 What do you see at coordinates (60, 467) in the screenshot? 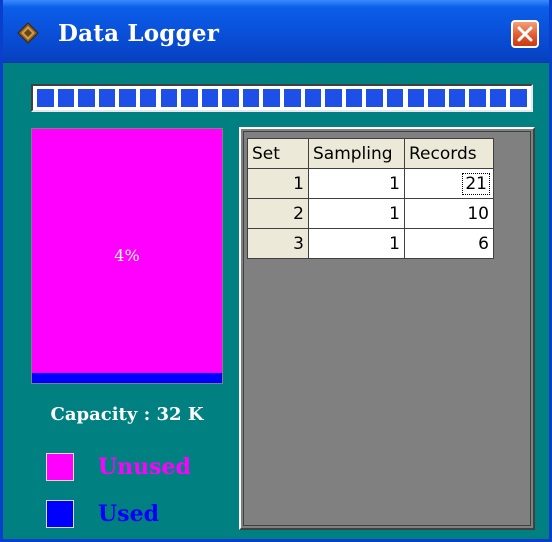
I see `unused-legend-swatch` at bounding box center [60, 467].